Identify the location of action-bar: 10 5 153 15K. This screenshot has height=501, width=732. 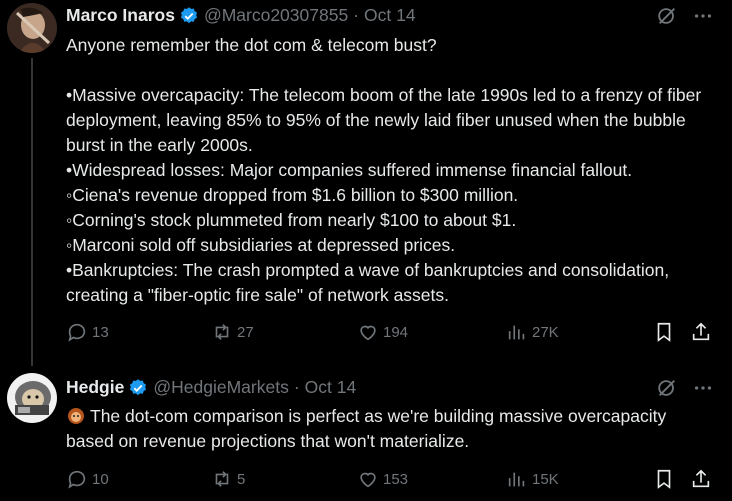
(391, 480).